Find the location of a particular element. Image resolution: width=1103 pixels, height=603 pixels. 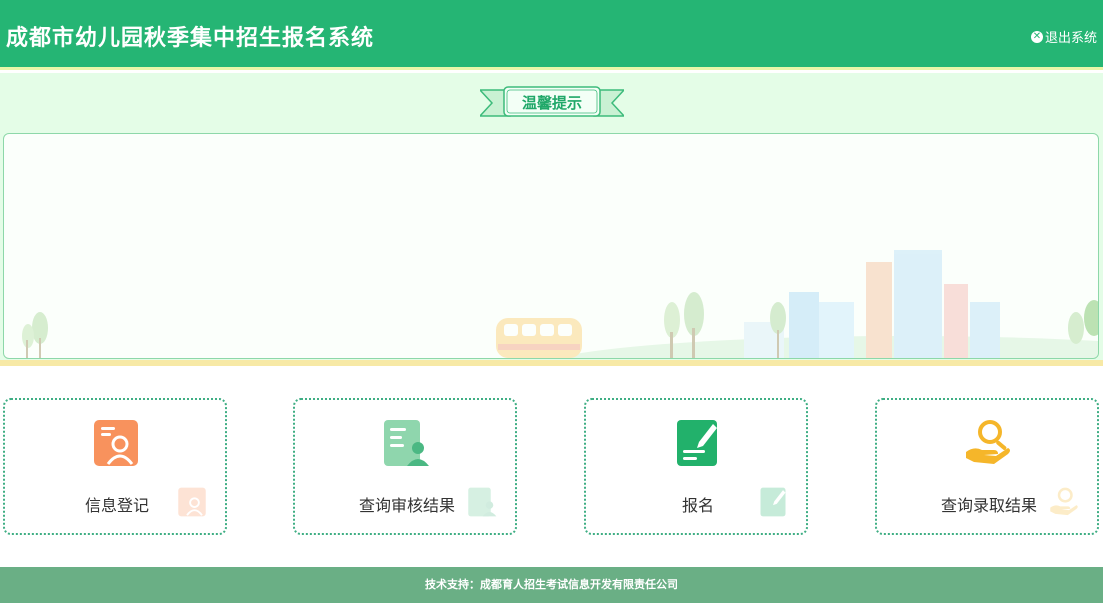

notice-ribbon: 温馨提示 is located at coordinates (552, 103).